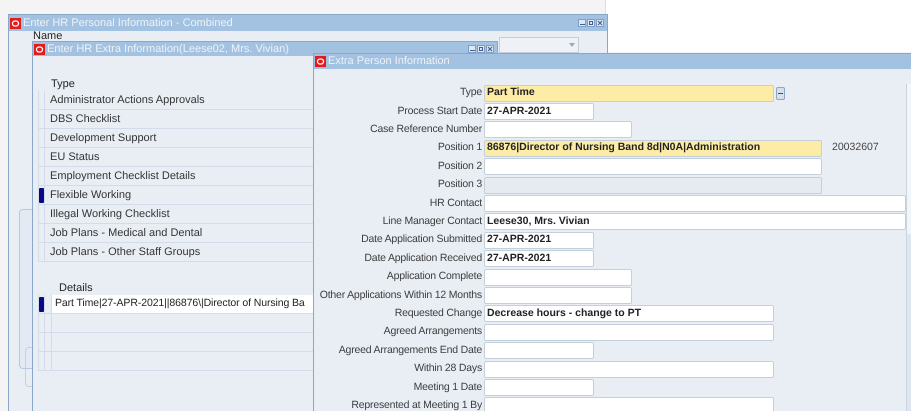  I want to click on column-heading: Type, so click(63, 84).